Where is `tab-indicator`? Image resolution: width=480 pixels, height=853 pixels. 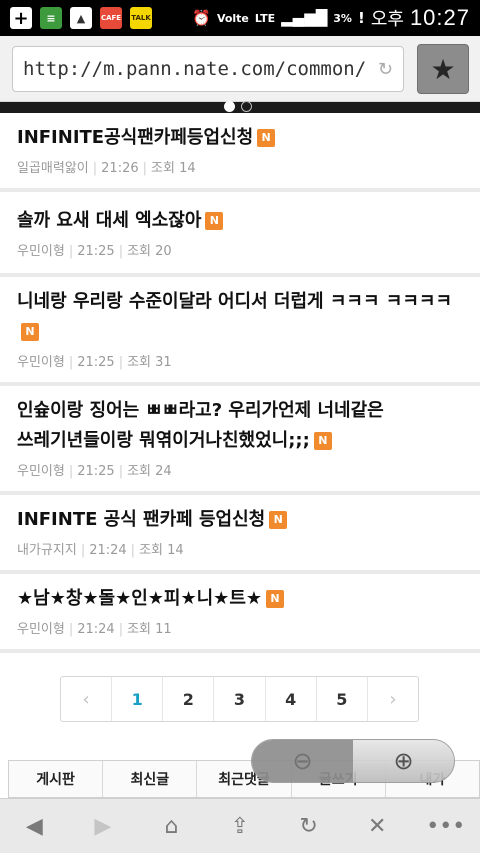
tab-indicator is located at coordinates (238, 106).